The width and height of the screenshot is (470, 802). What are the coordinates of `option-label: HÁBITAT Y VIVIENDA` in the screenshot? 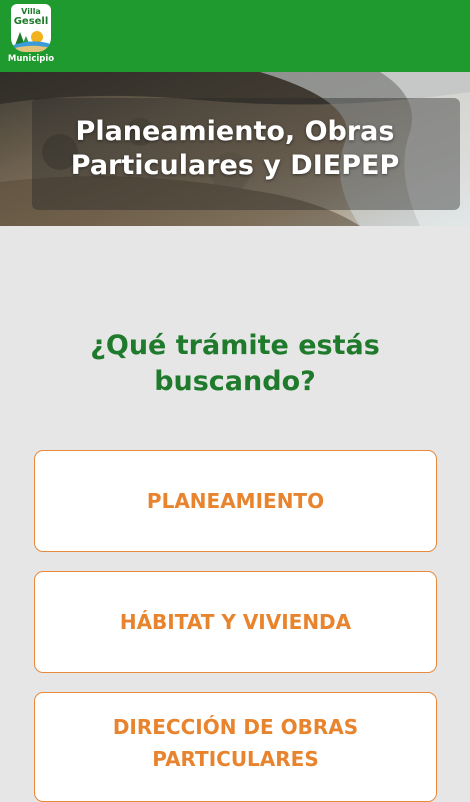 It's located at (235, 622).